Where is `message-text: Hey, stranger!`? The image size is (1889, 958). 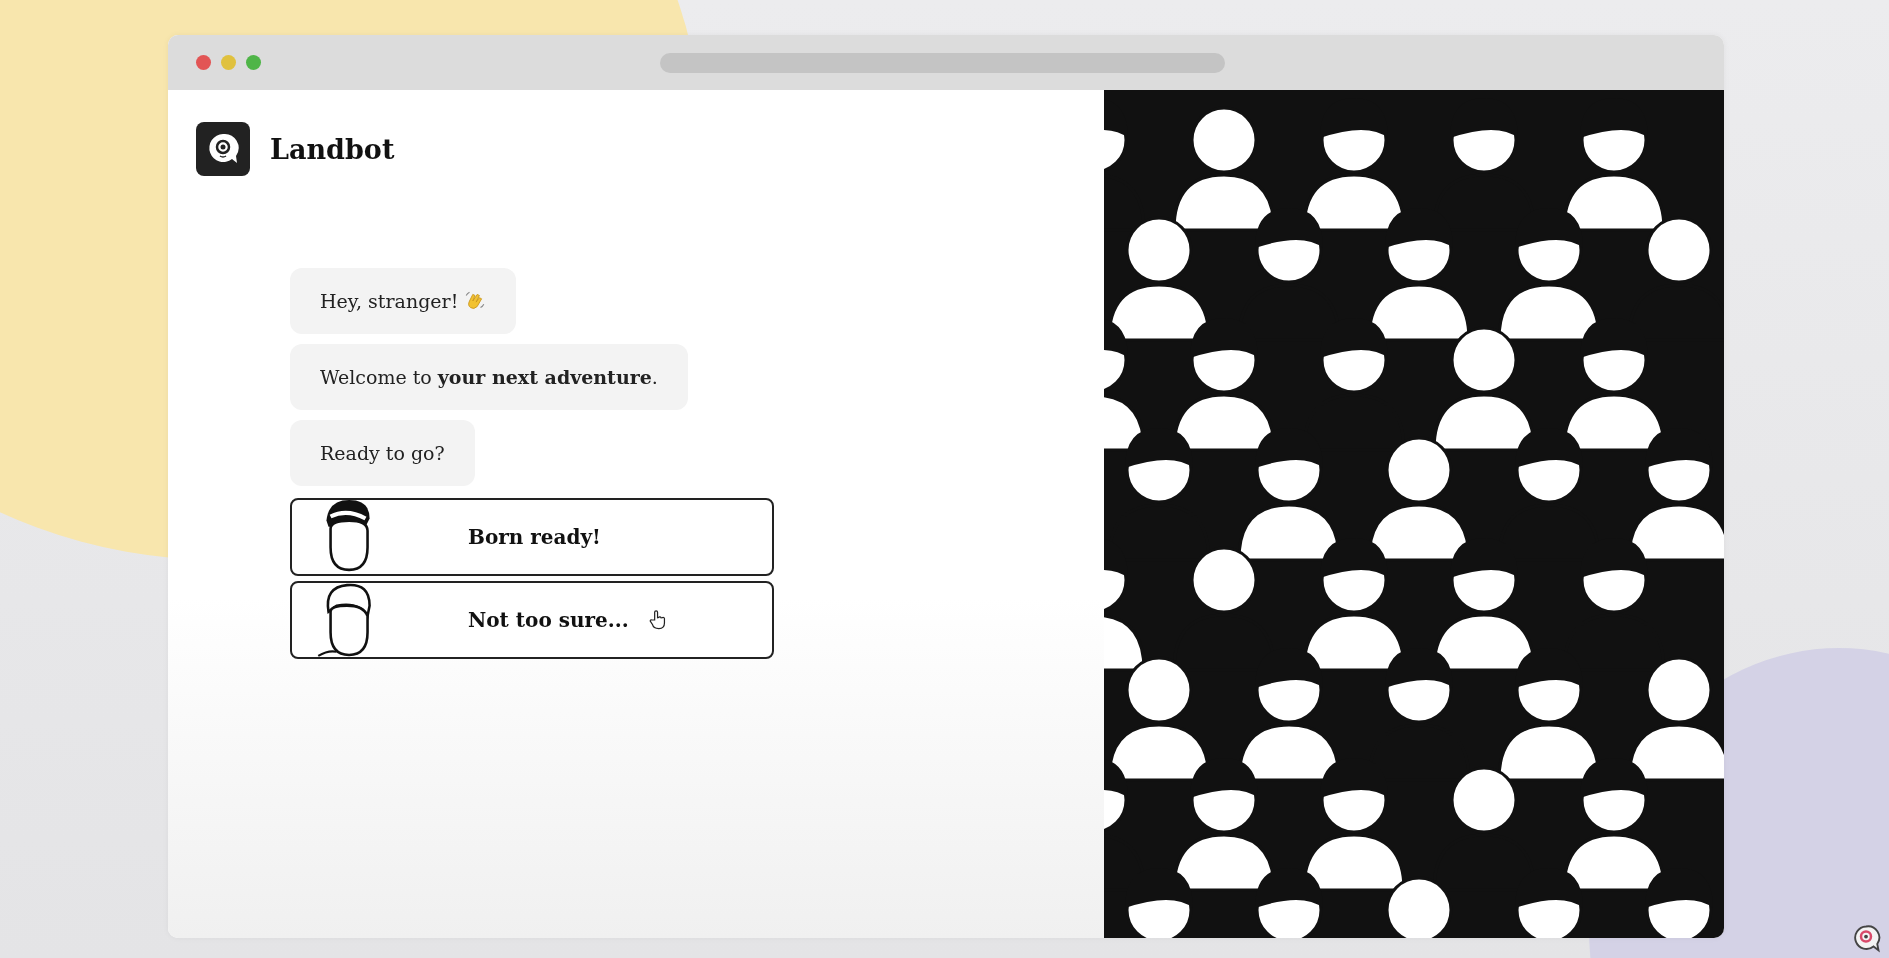 message-text: Hey, stranger! is located at coordinates (389, 301).